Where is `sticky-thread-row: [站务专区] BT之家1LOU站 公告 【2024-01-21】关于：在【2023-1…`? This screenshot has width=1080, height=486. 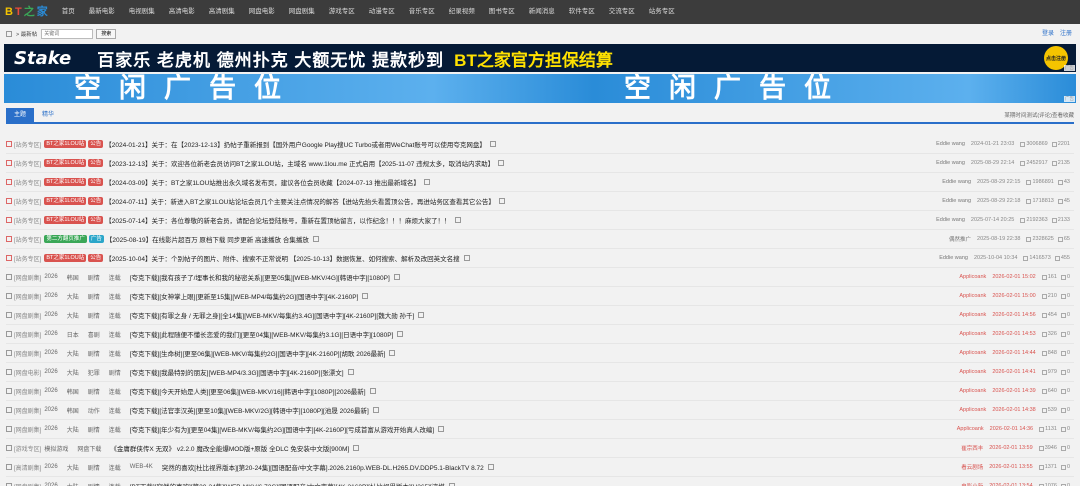
sticky-thread-row: [站务专区] BT之家1LOU站 公告 【2024-01-21】关于：在【2023-1… is located at coordinates (540, 144).